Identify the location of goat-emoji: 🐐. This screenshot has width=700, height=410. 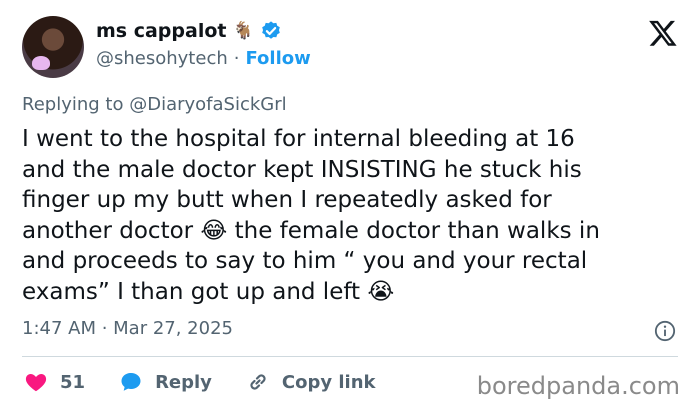
(243, 31).